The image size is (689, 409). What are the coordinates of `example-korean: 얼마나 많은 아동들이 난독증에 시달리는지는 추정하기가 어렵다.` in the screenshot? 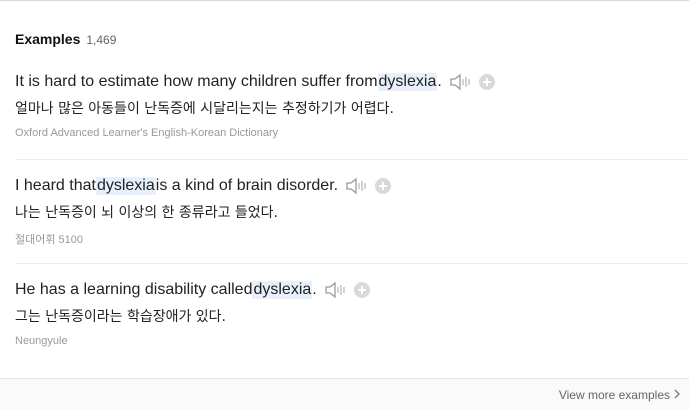 It's located at (204, 109).